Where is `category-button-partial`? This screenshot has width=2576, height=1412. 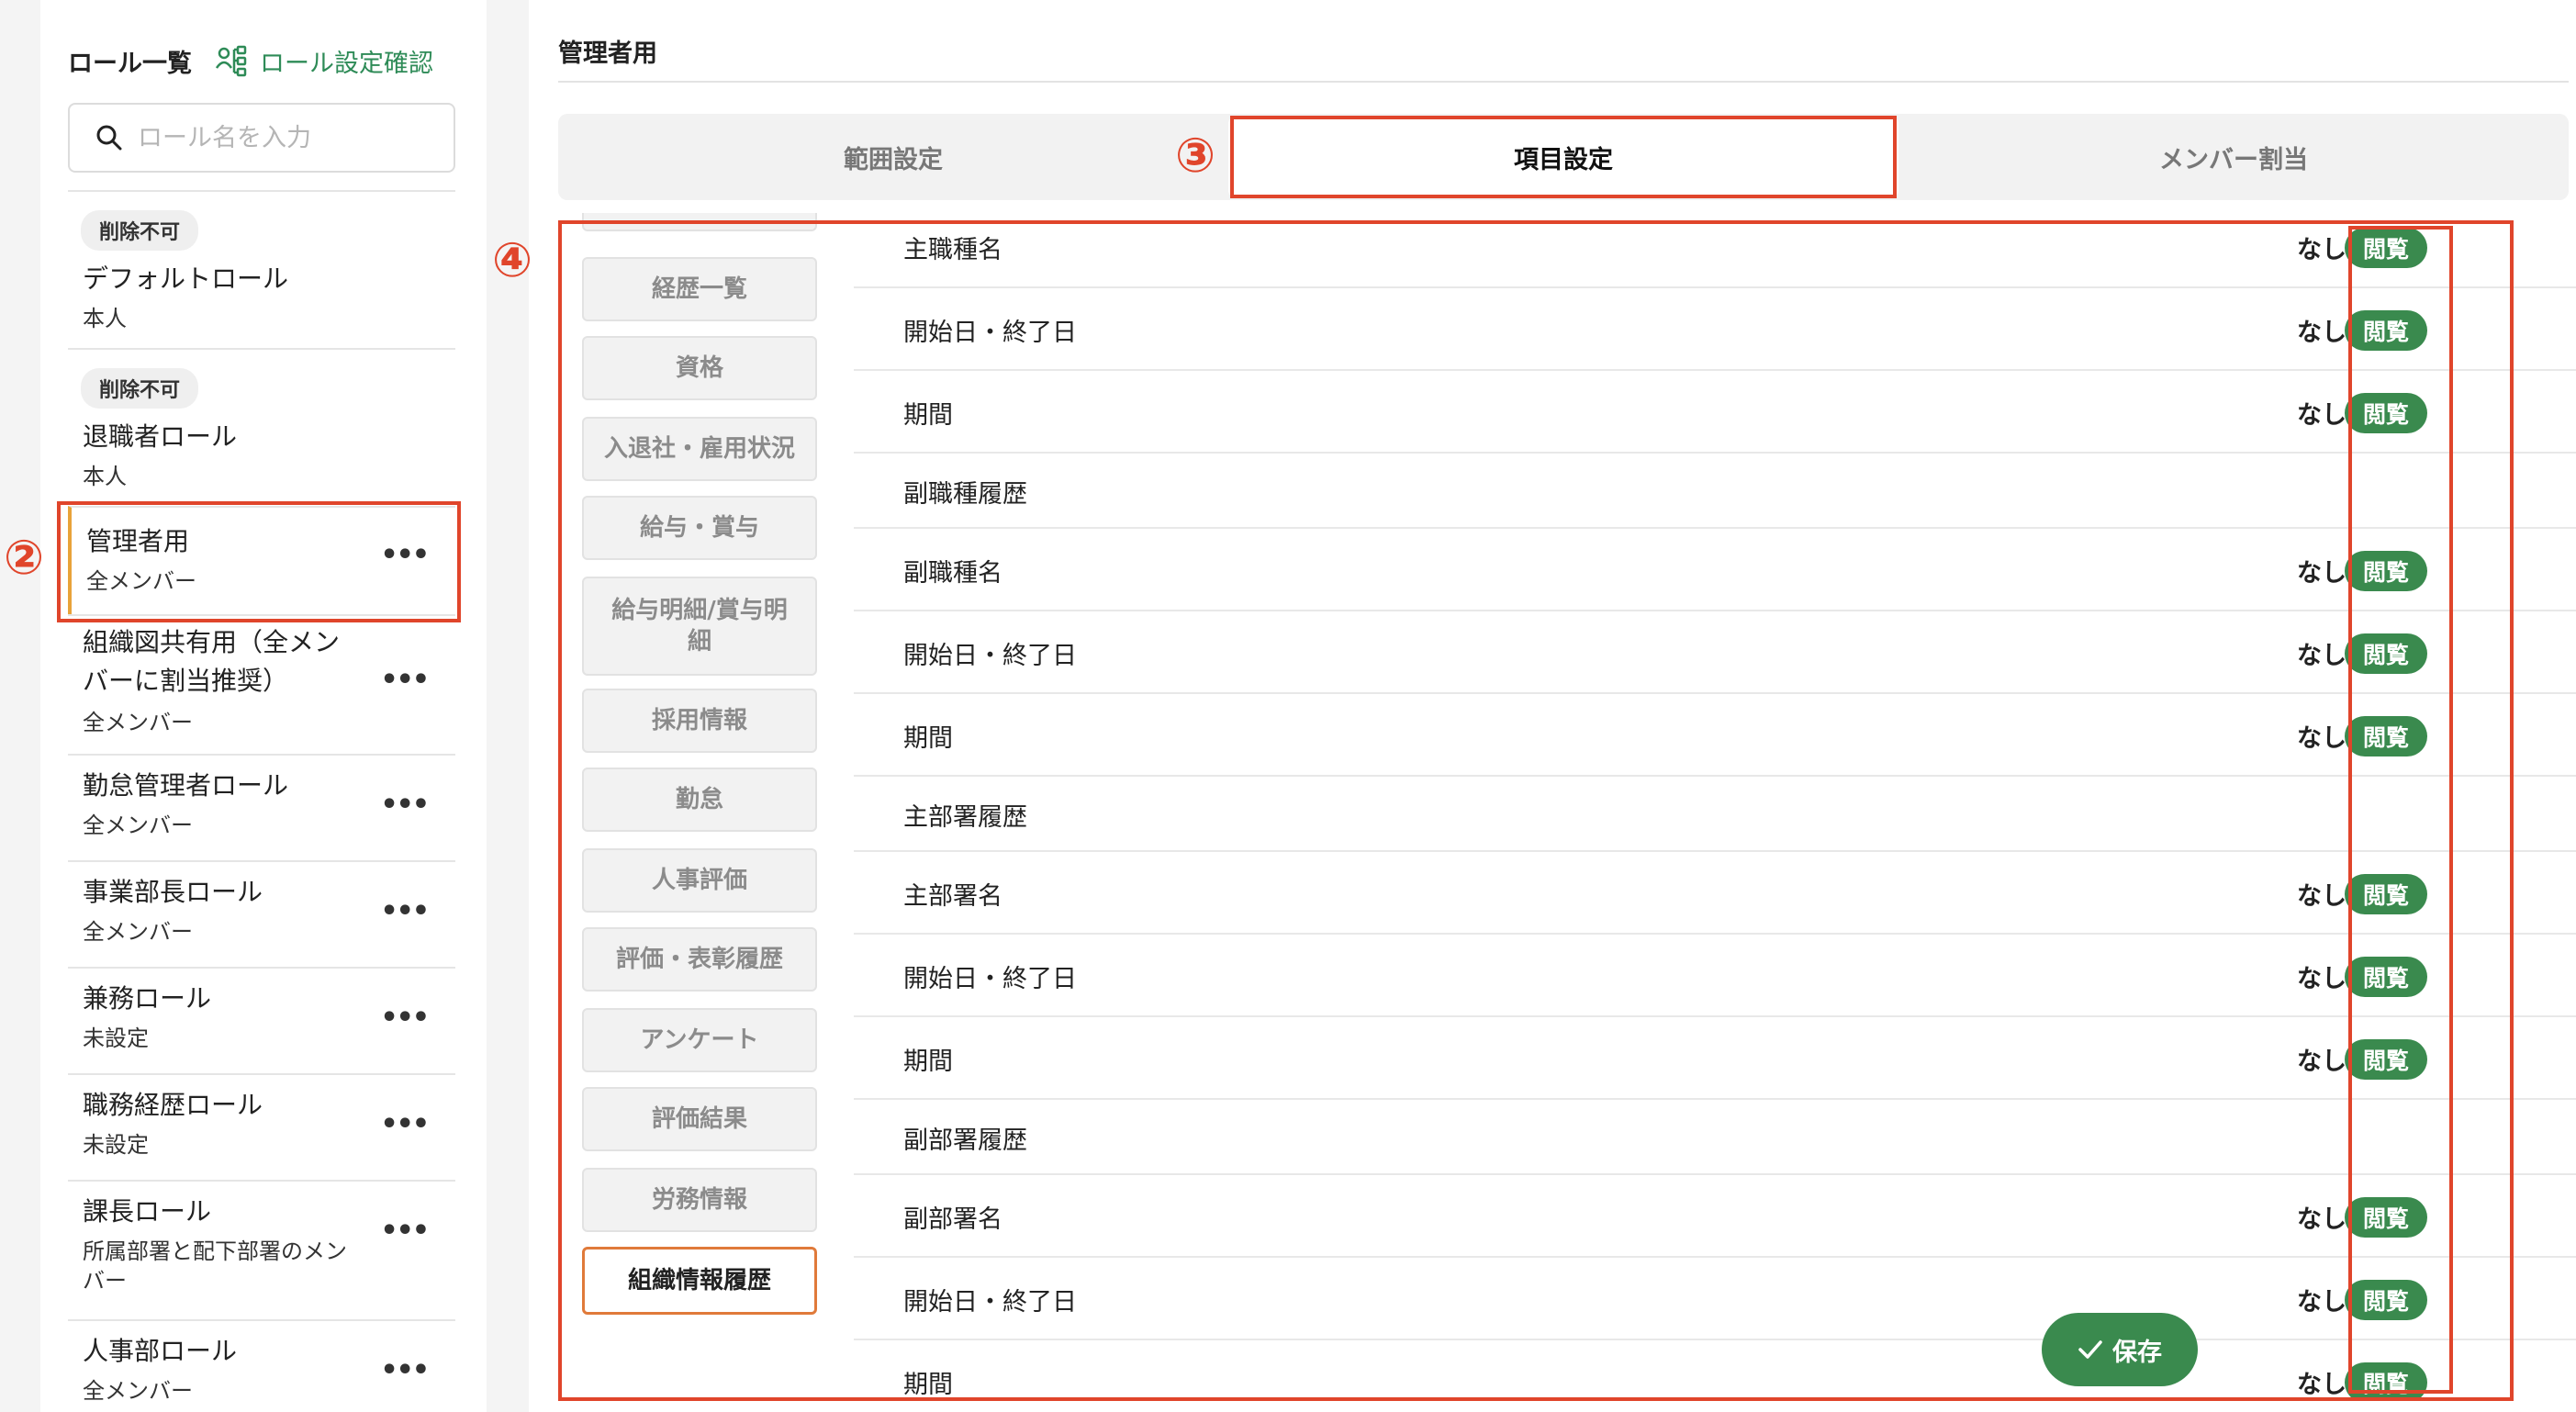 category-button-partial is located at coordinates (699, 222).